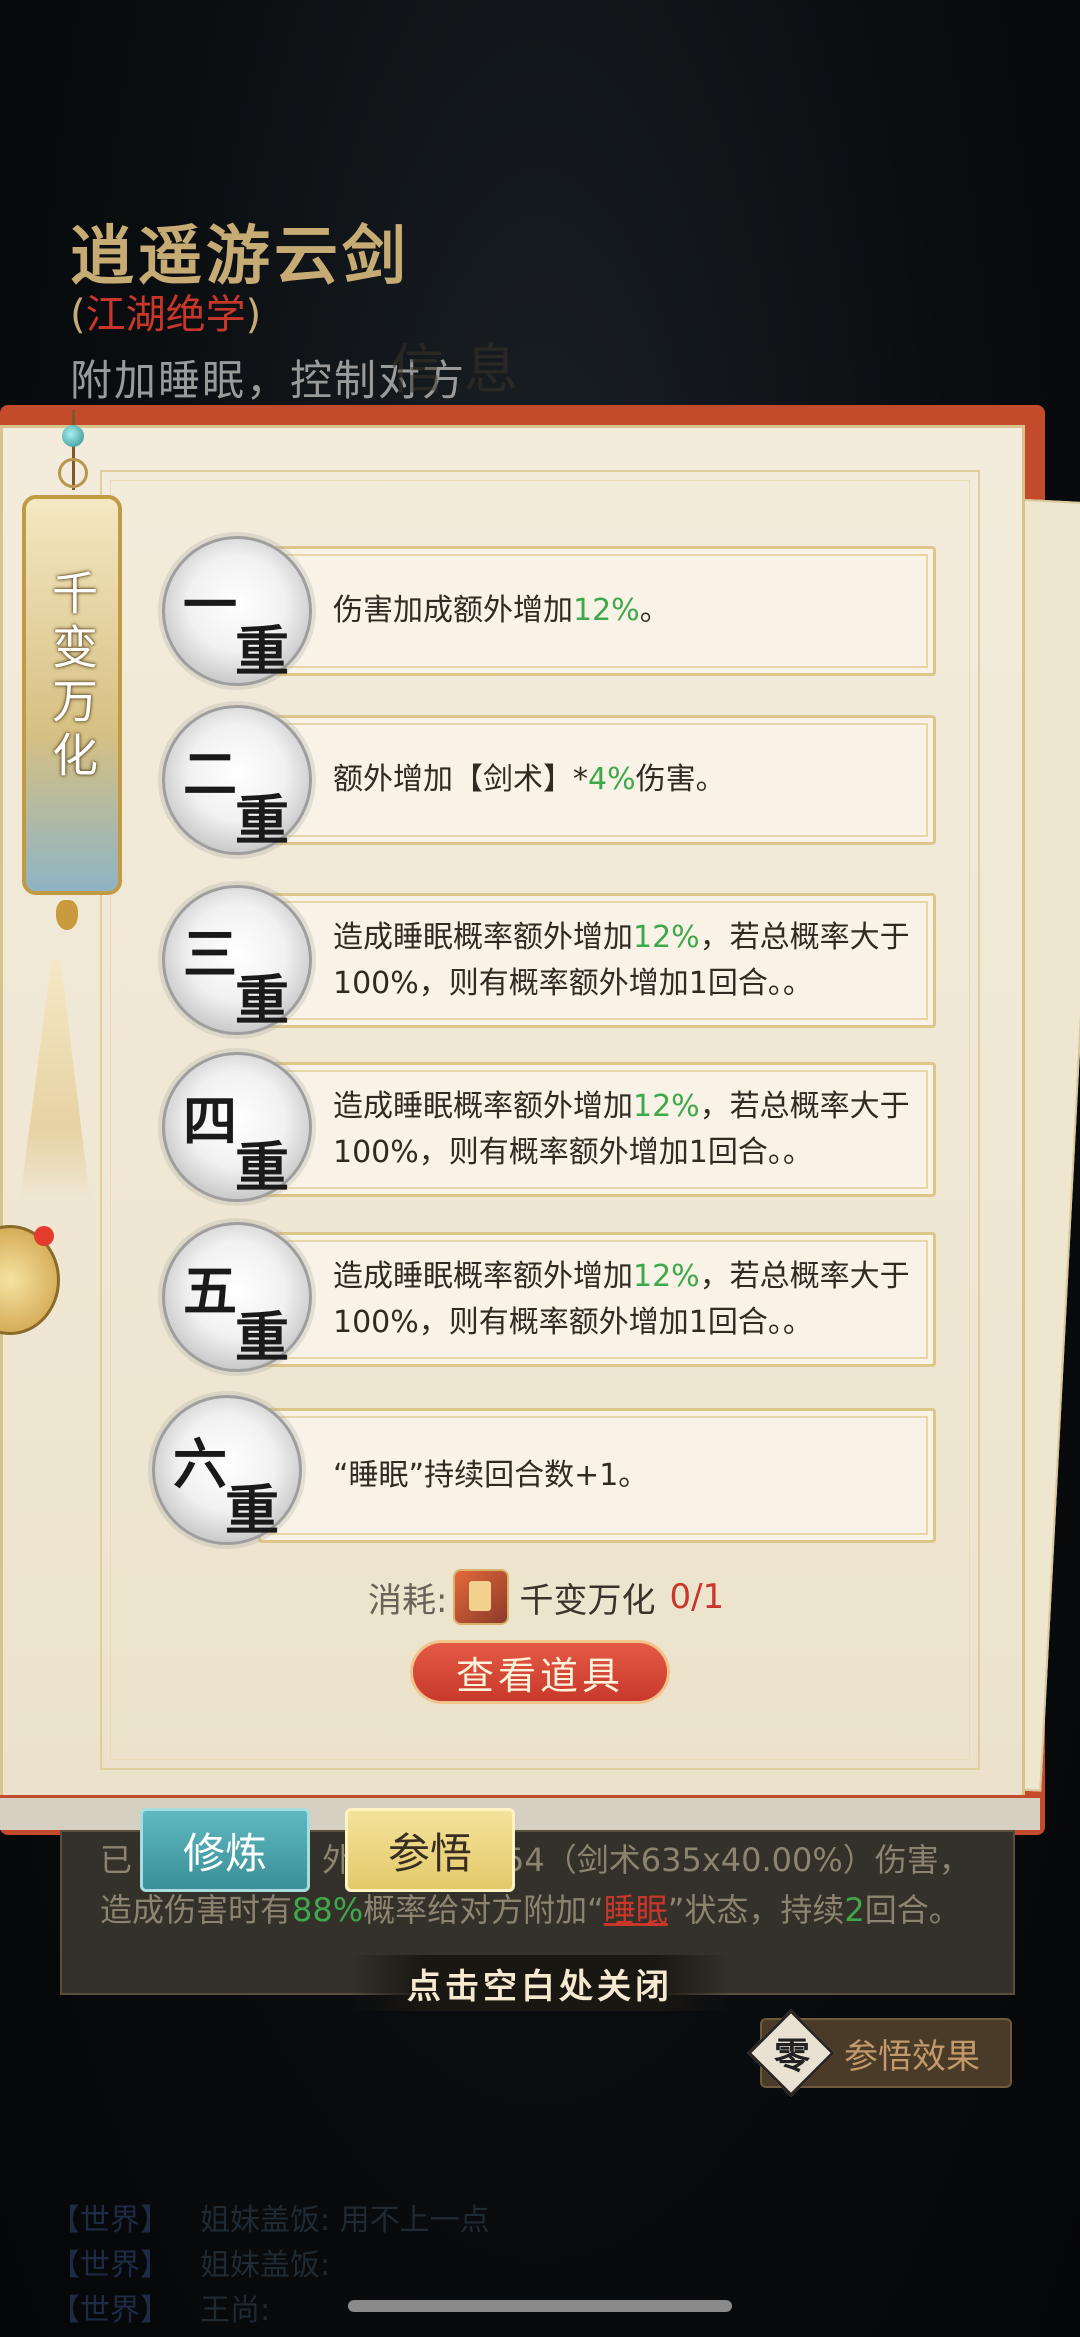 The image size is (1080, 2337). I want to click on tier-row-3: 造成睡眠概率额外增加12%，若总概率大于100%，则有概率额外增加1回合。。, so click(597, 960).